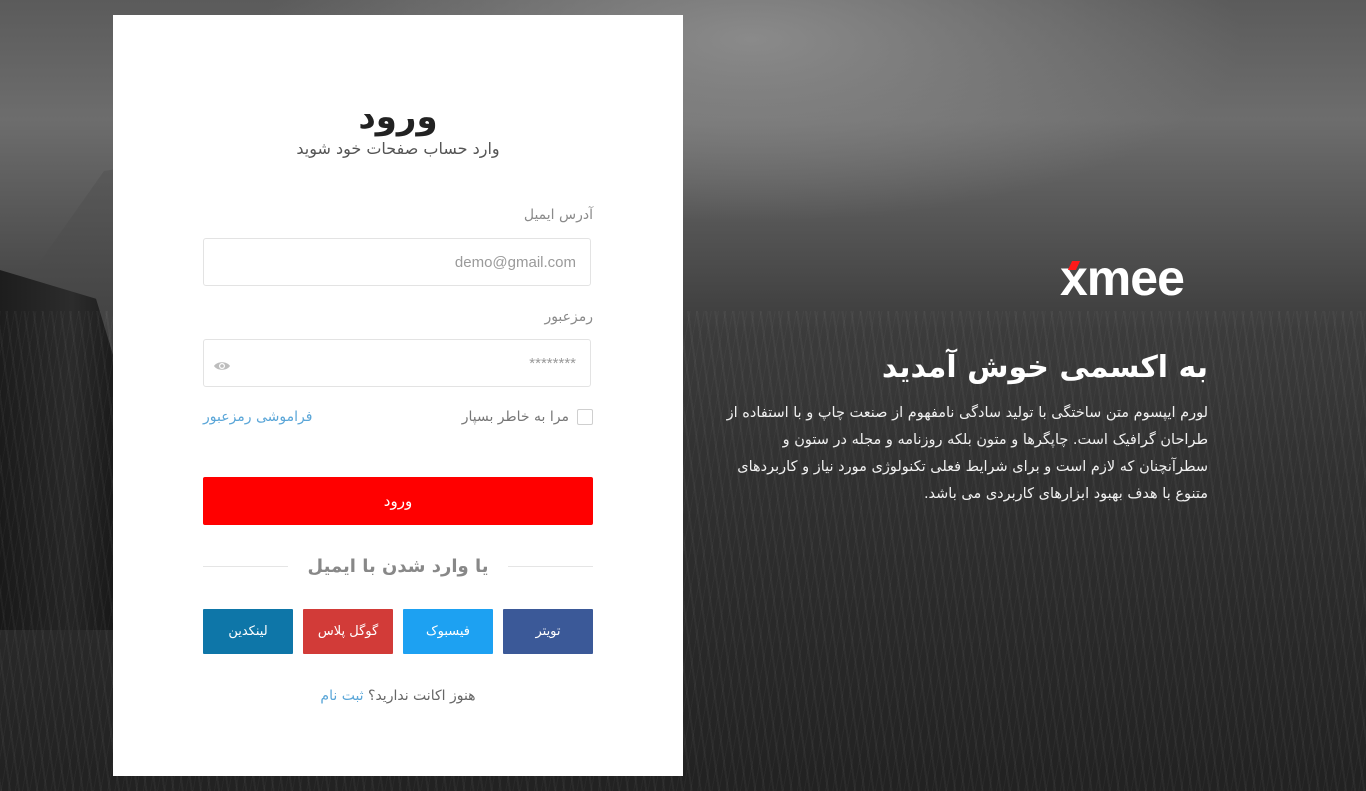  Describe the element at coordinates (257, 417) in the screenshot. I see `forgot-password-link: فراموشی رمزعبور` at that location.